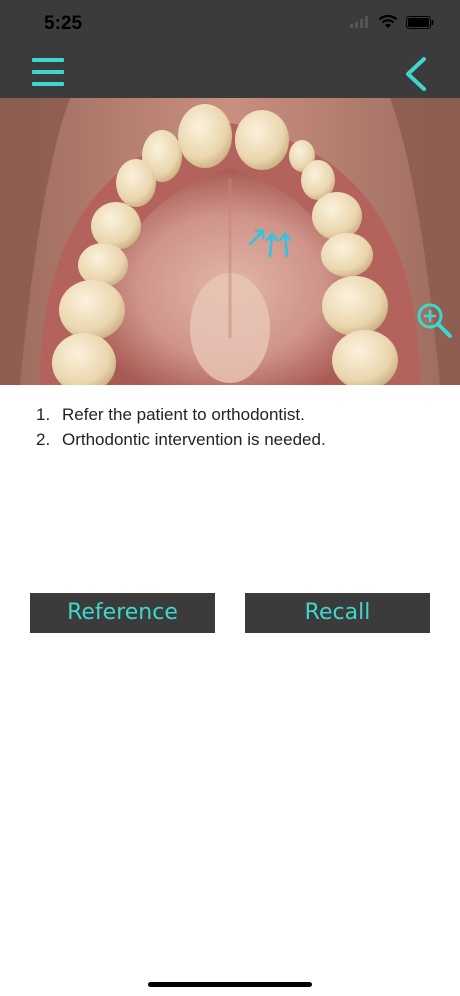 This screenshot has width=460, height=996. I want to click on instruction-text: Orthodontic intervention is needed., so click(194, 439).